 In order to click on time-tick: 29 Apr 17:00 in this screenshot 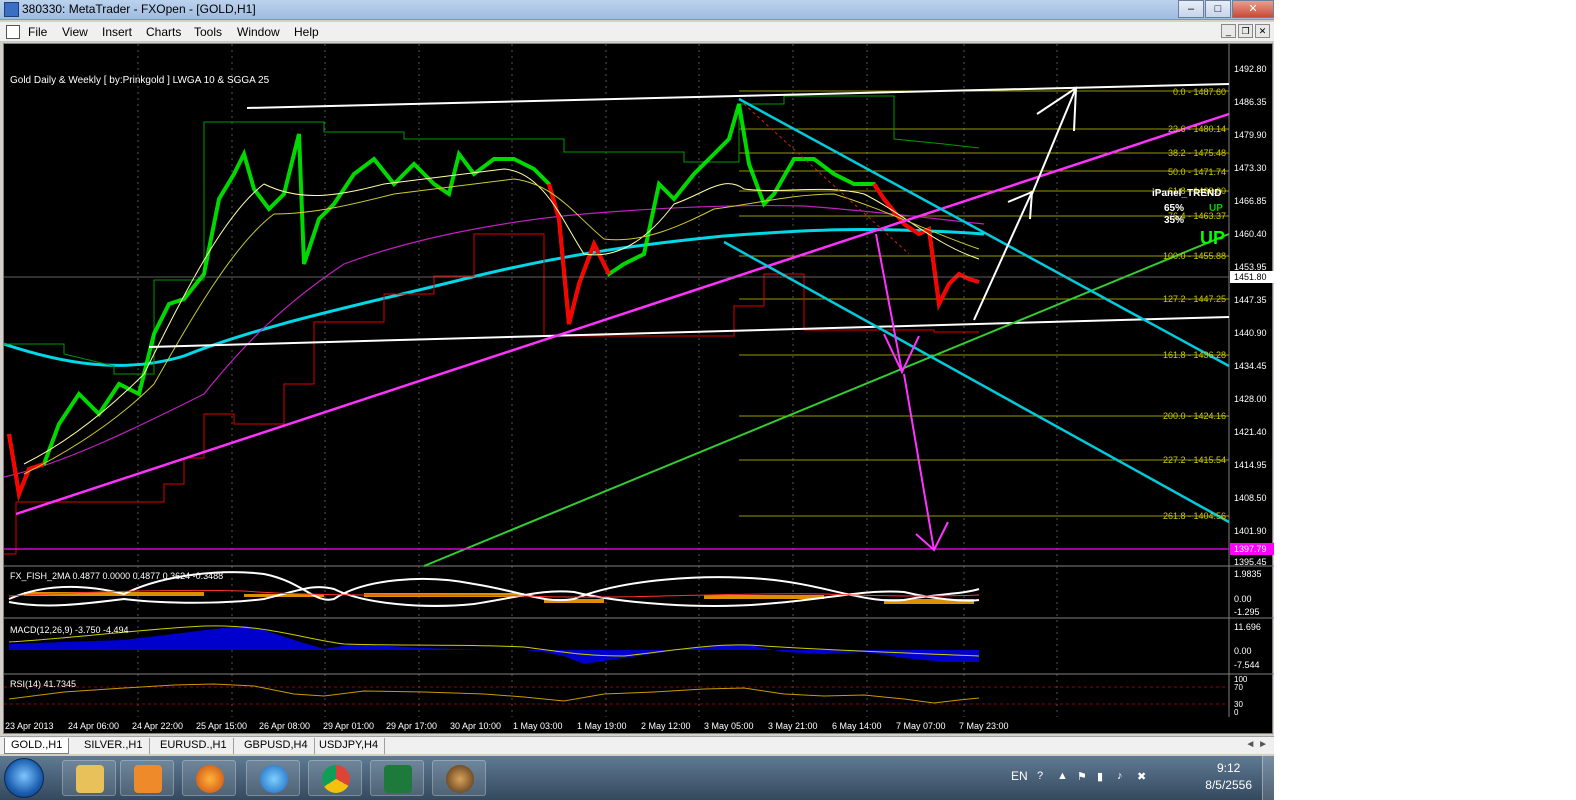, I will do `click(411, 726)`.